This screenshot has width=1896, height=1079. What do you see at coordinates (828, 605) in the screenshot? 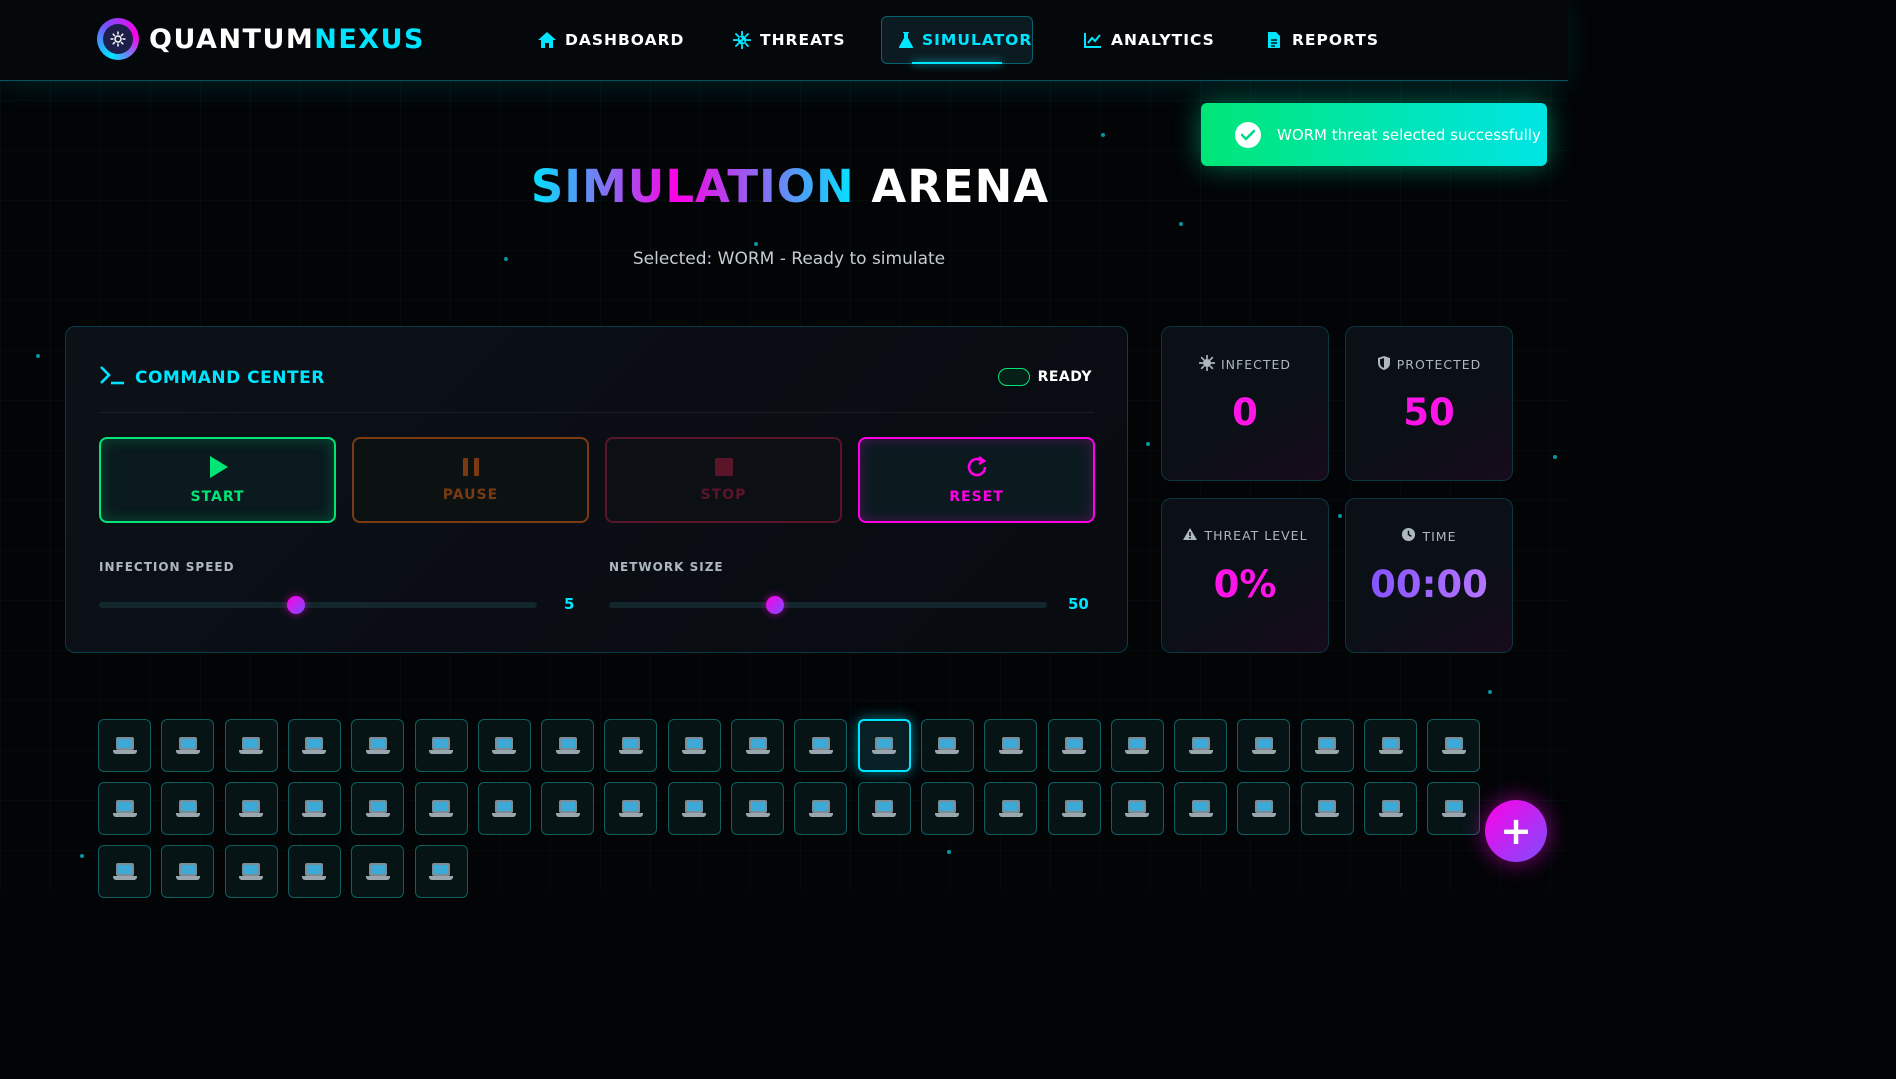
I see `network-size-slider` at bounding box center [828, 605].